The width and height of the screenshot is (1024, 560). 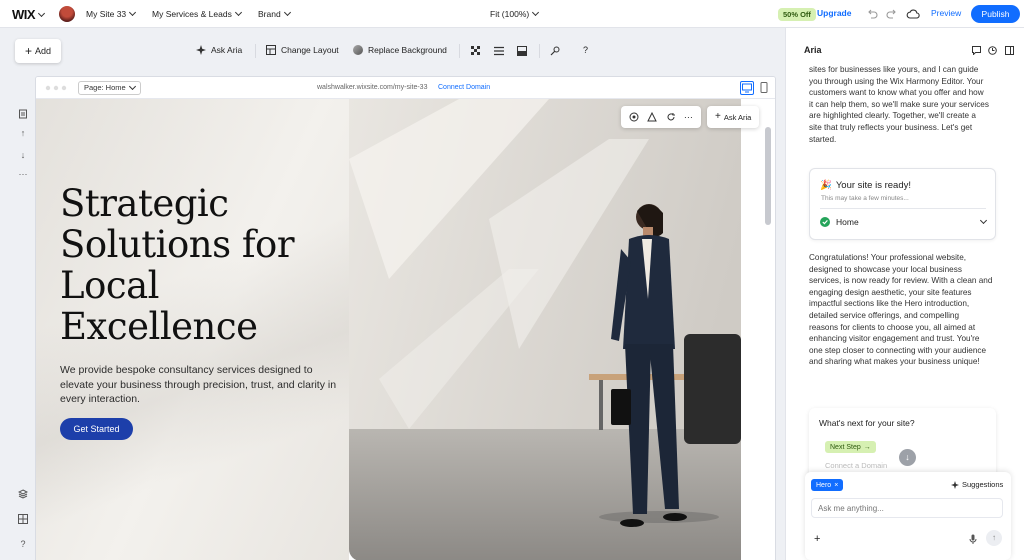 I want to click on cloud-save-icon, so click(x=913, y=14).